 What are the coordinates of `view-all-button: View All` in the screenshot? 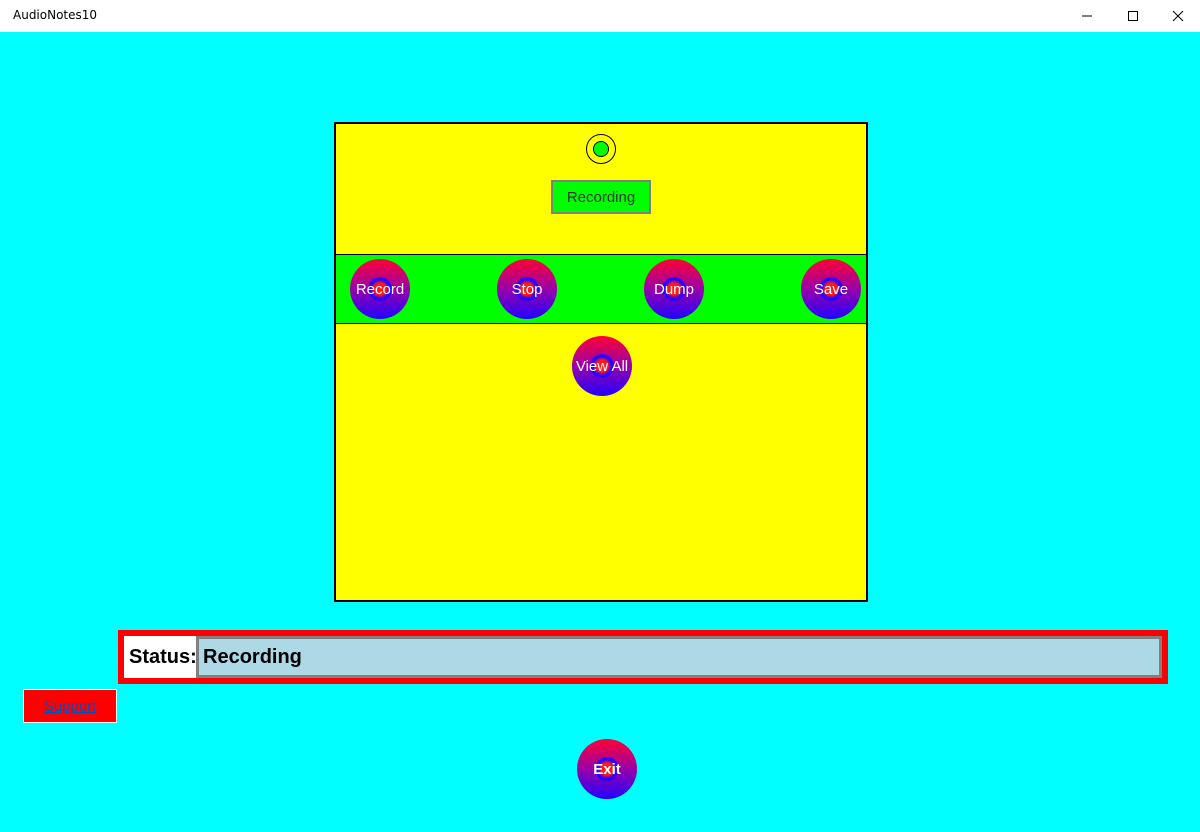 It's located at (602, 366).